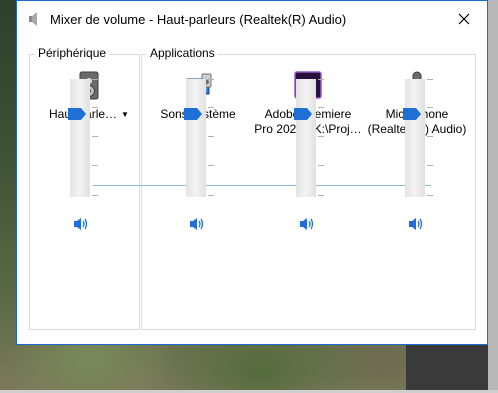 This screenshot has width=498, height=393. I want to click on mute-system-sounds-icon, so click(197, 224).